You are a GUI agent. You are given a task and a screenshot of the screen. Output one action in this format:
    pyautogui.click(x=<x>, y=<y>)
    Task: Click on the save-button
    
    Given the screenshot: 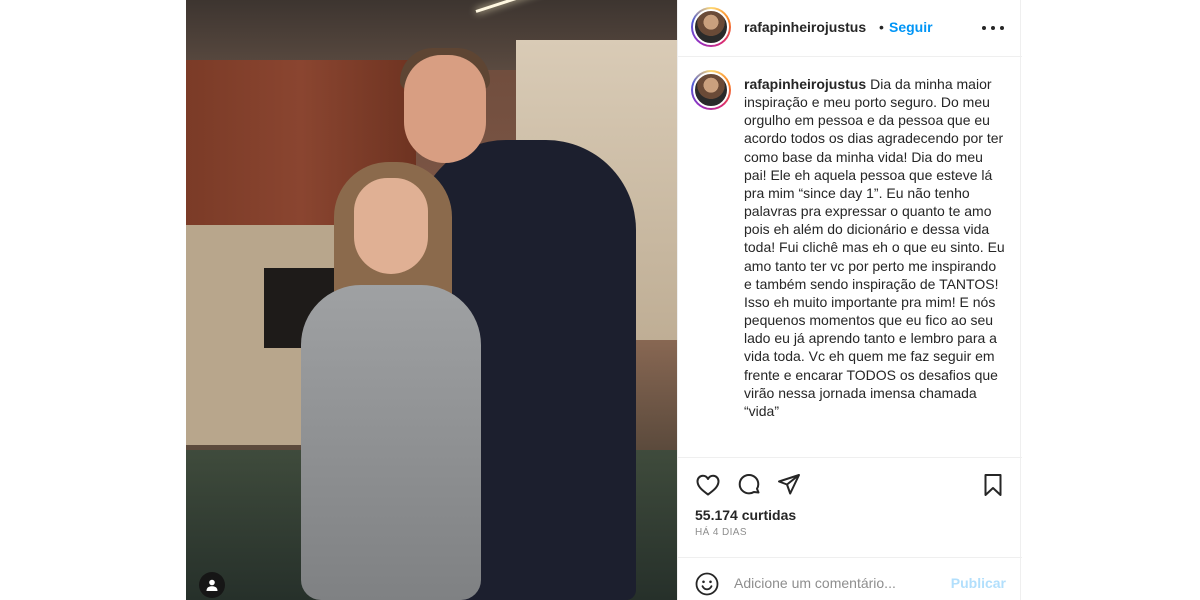 What is the action you would take?
    pyautogui.click(x=993, y=485)
    